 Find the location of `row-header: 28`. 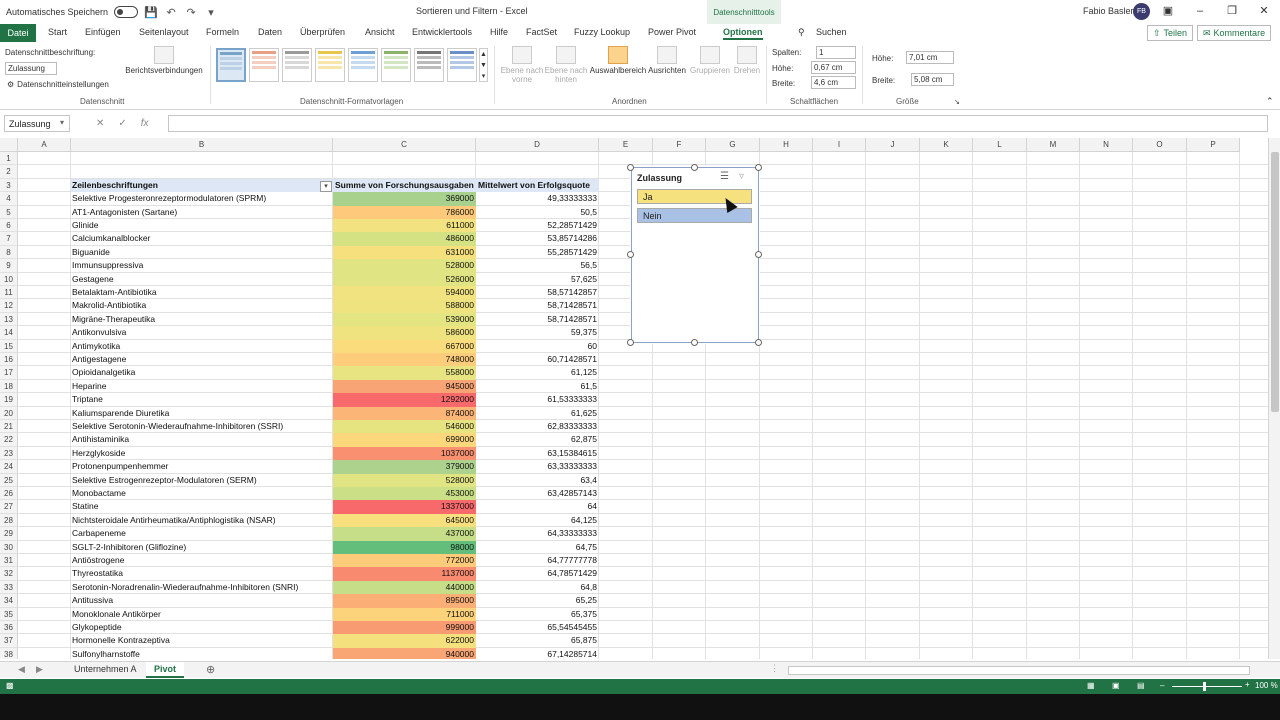

row-header: 28 is located at coordinates (9, 520).